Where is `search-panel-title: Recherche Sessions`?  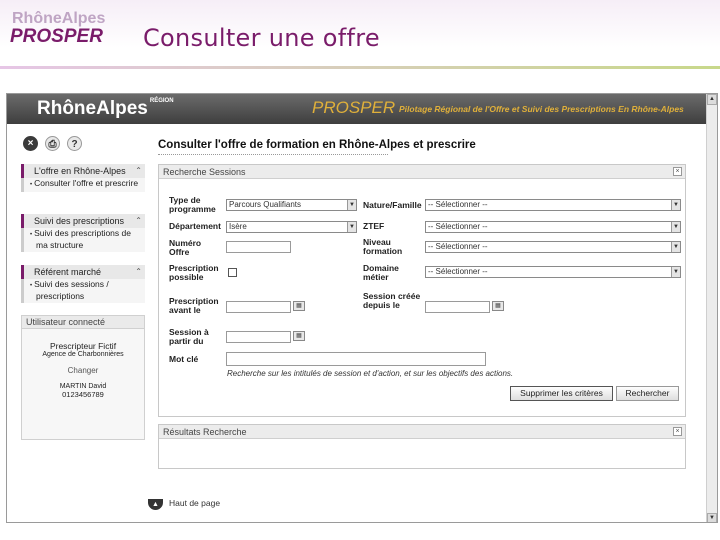
search-panel-title: Recherche Sessions is located at coordinates (204, 172).